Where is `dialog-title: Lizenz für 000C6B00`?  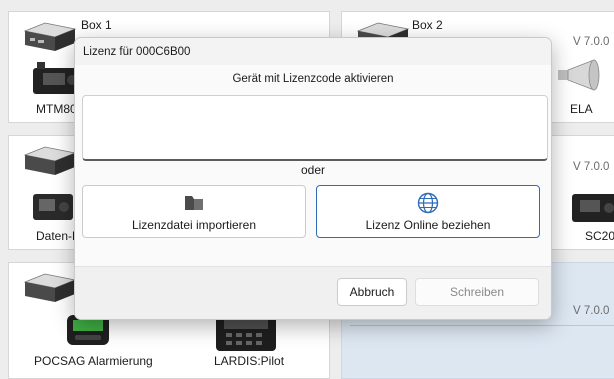 dialog-title: Lizenz für 000C6B00 is located at coordinates (137, 52).